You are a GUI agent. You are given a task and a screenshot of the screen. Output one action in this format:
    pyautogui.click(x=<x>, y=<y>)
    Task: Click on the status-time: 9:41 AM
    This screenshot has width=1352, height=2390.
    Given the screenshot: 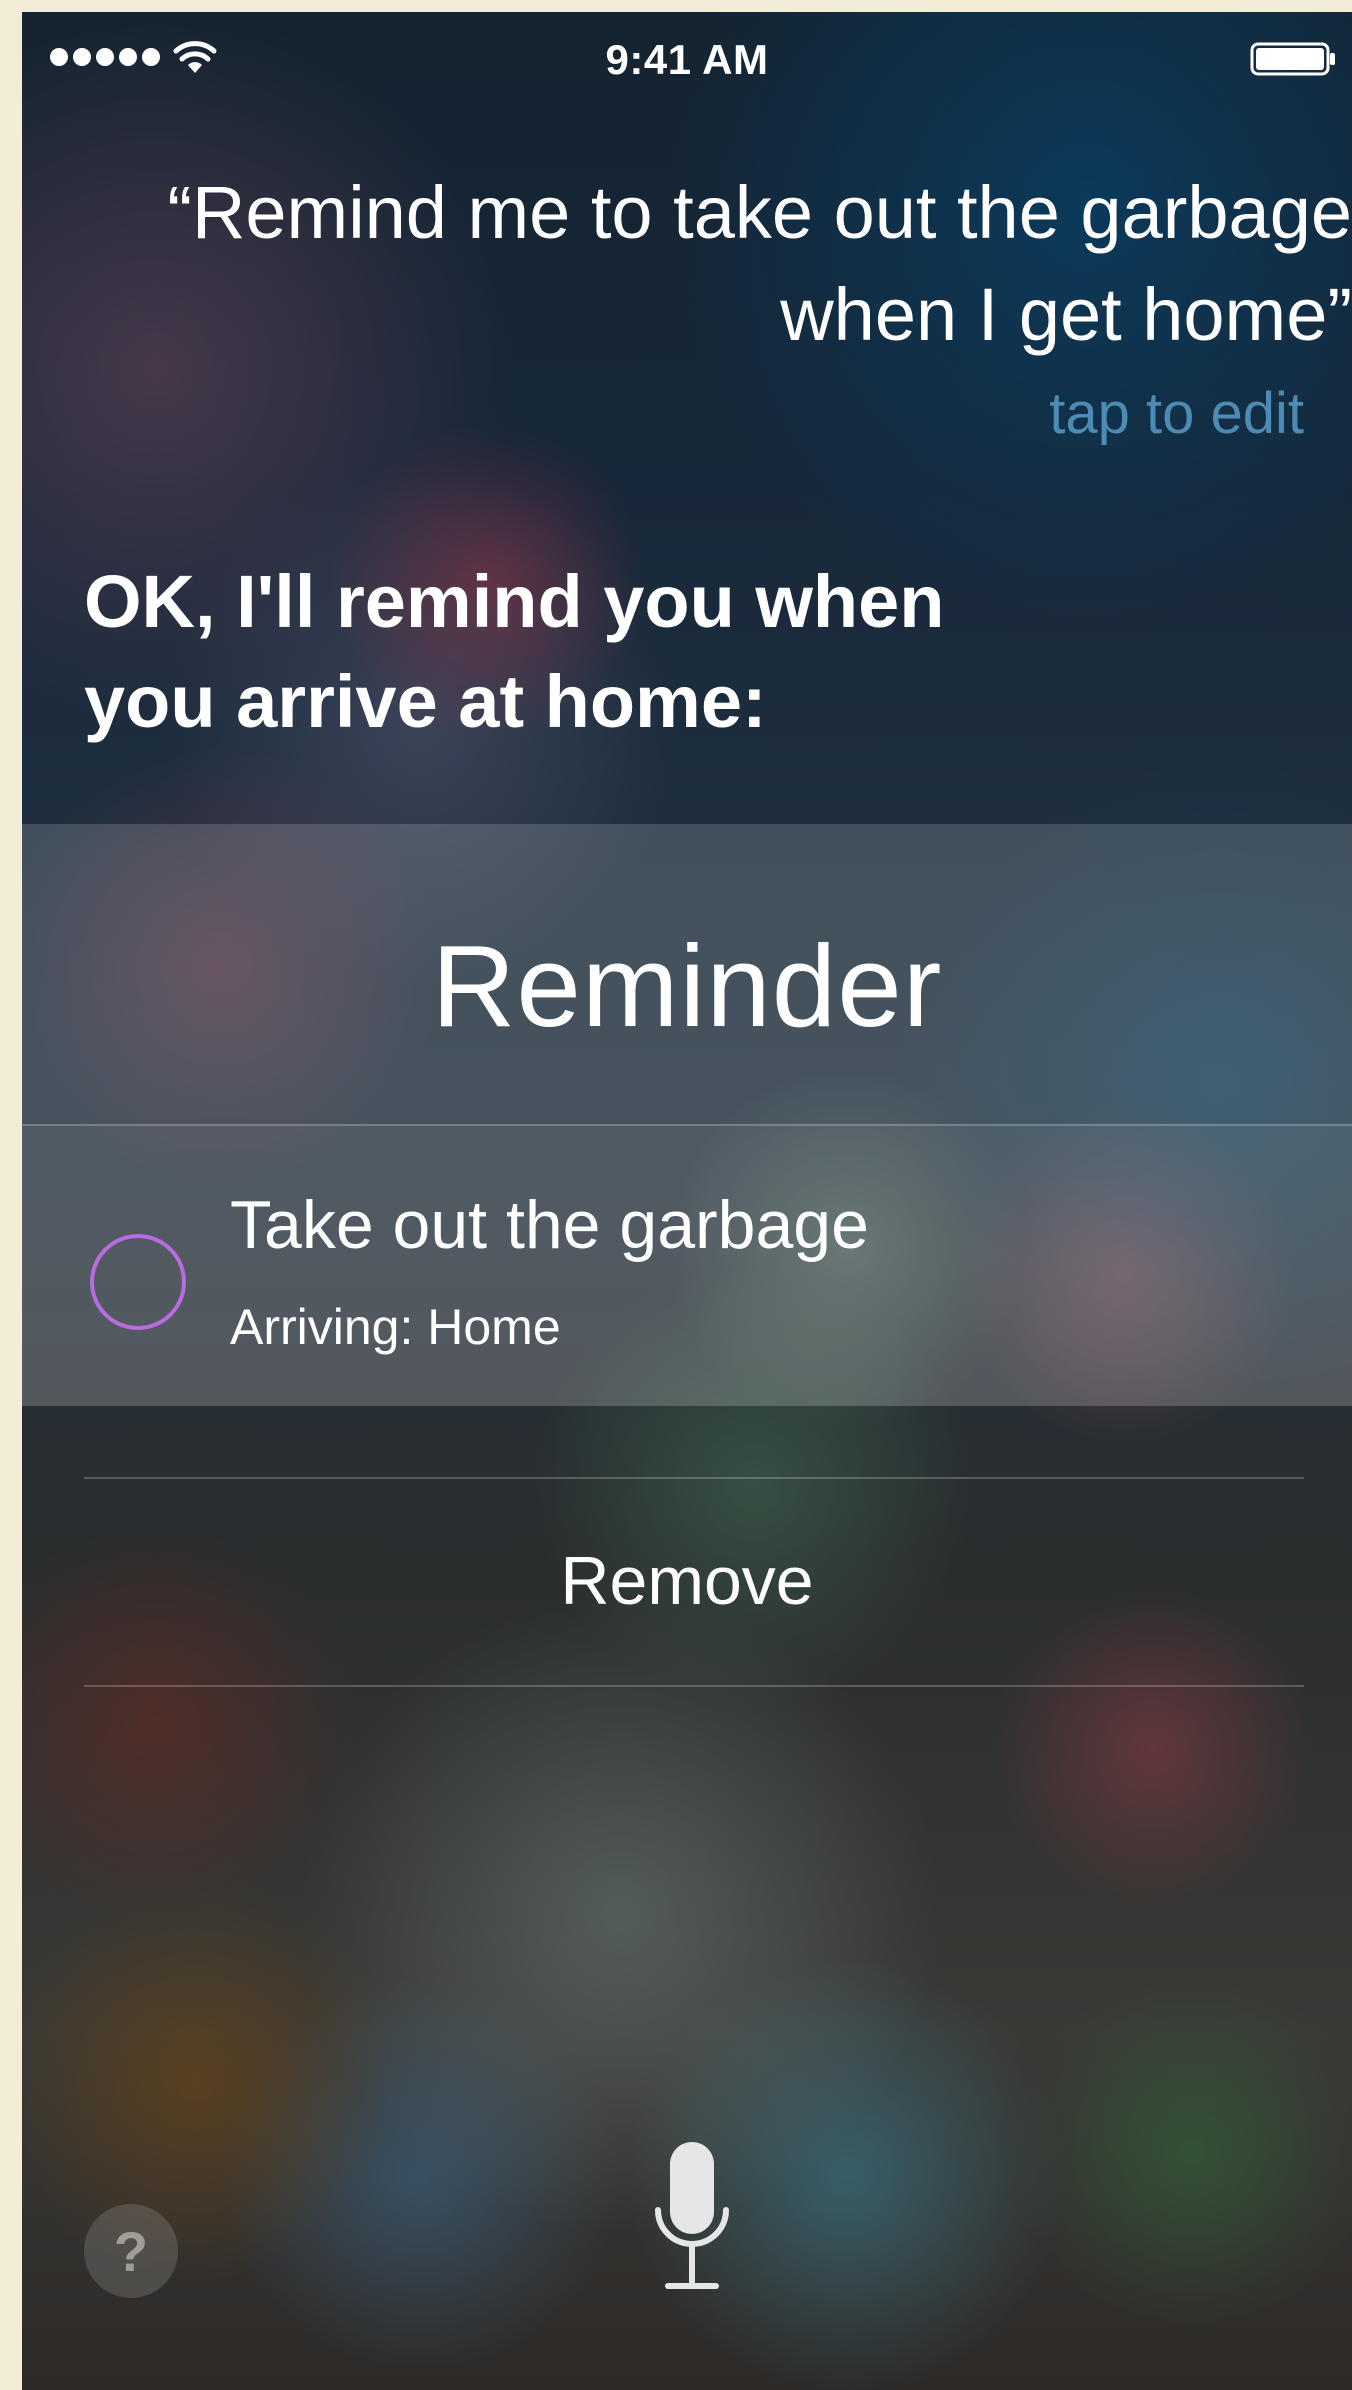 What is the action you would take?
    pyautogui.click(x=687, y=59)
    